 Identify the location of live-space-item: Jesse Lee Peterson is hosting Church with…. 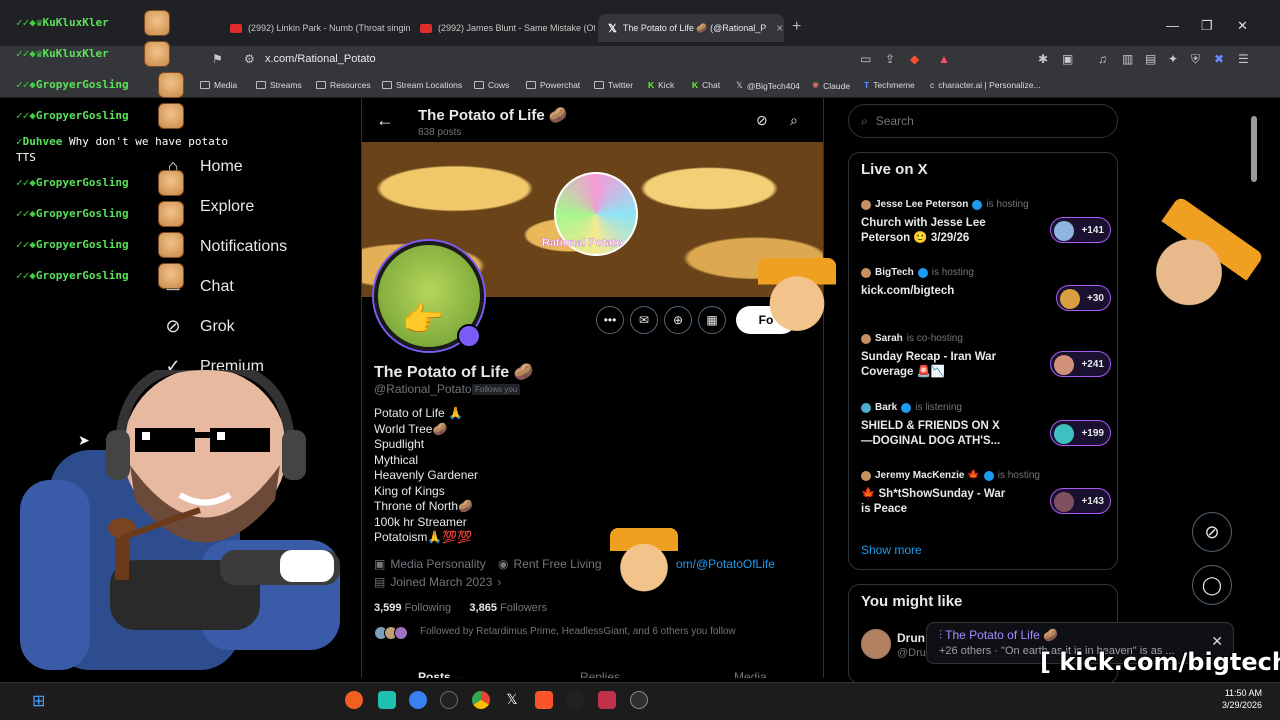
(986, 222).